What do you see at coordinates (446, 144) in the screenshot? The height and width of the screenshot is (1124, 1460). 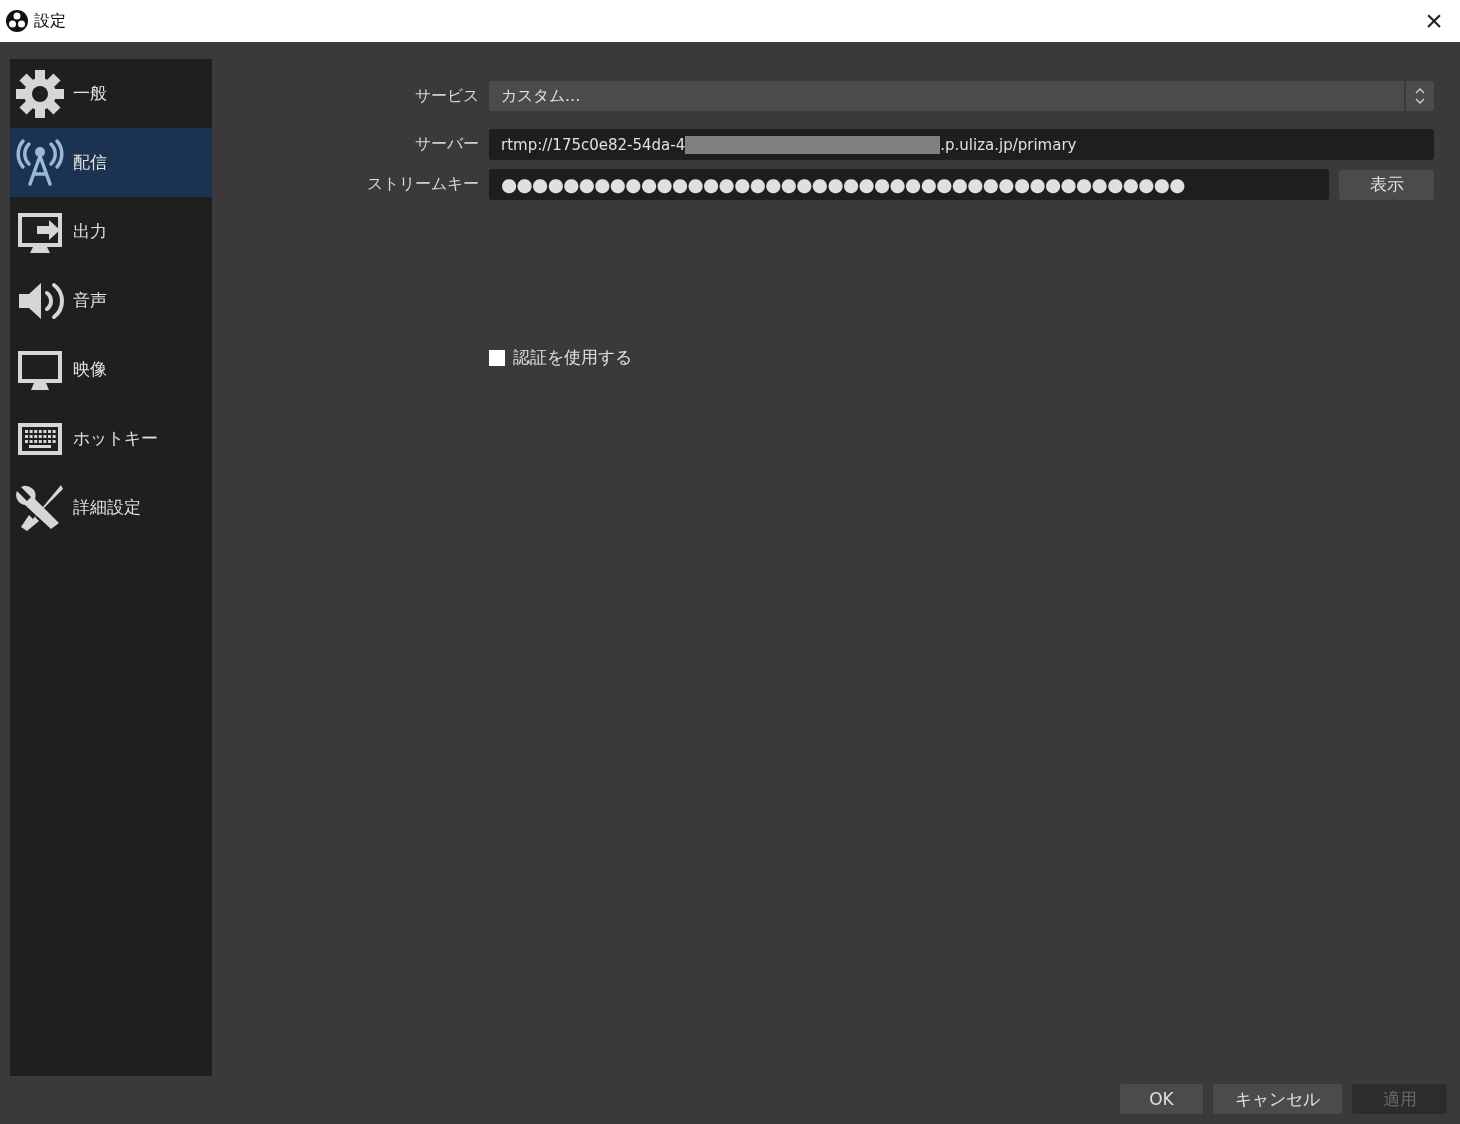 I see `server-label: サーバー` at bounding box center [446, 144].